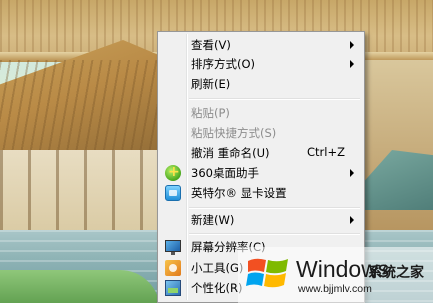  Describe the element at coordinates (211, 45) in the screenshot. I see `menu-item-label: 查看(V)` at that location.